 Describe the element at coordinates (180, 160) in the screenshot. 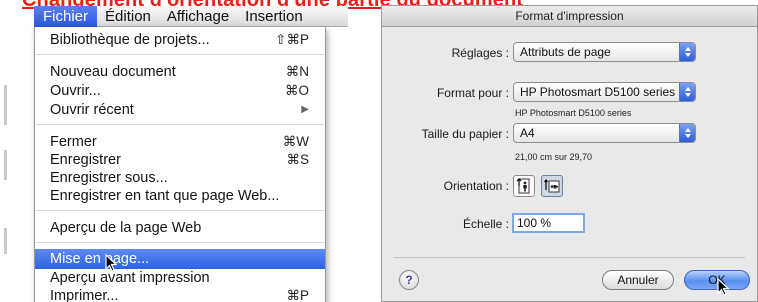

I see `menu-item-save: Enregistrer ⌘S` at that location.